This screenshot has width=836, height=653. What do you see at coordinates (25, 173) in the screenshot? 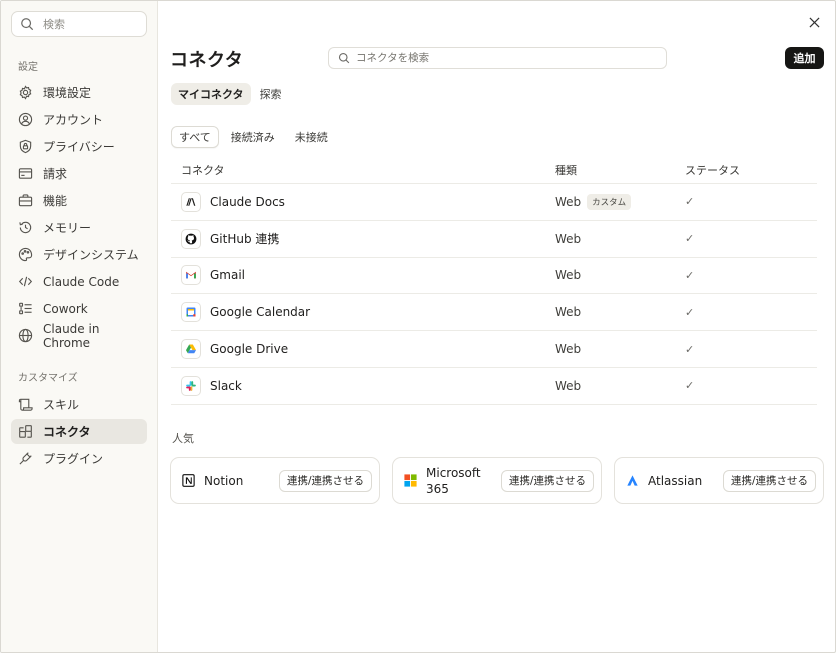
I see `credit-card-icon` at bounding box center [25, 173].